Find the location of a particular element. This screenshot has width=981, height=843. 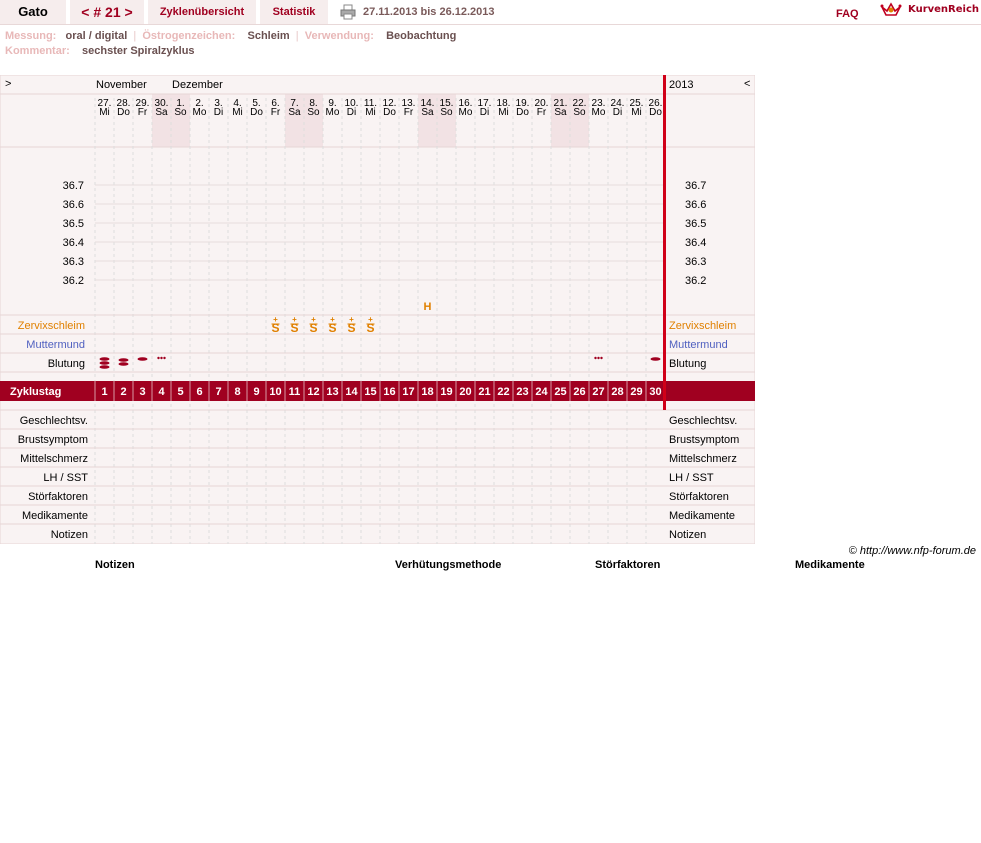

row-label-cervix: Muttermund is located at coordinates (55, 345).